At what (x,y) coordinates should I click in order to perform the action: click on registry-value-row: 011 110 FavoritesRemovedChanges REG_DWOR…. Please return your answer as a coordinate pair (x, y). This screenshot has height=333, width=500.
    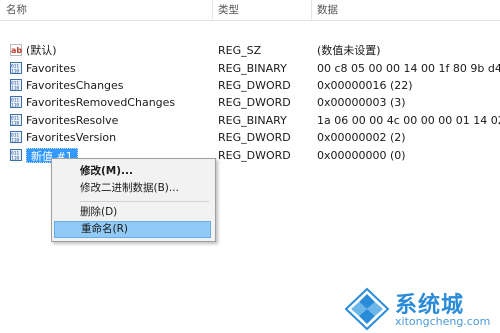
    Looking at the image, I should click on (250, 102).